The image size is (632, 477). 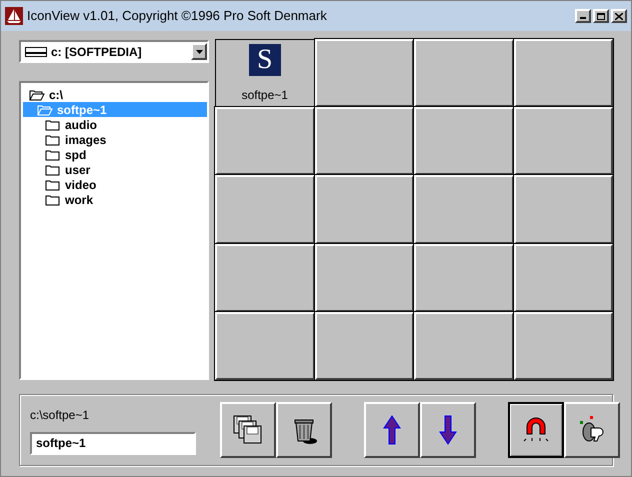 What do you see at coordinates (60, 415) in the screenshot?
I see `current-path: c:\softpe~1` at bounding box center [60, 415].